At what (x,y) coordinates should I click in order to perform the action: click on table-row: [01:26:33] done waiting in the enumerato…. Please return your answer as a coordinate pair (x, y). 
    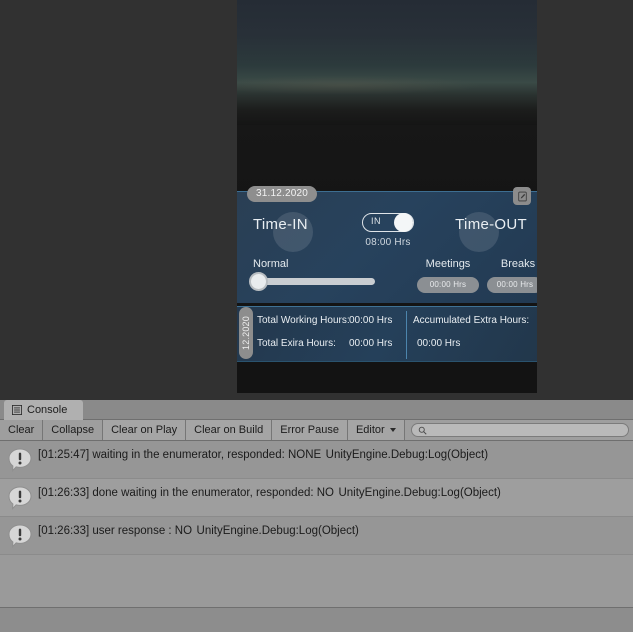
    Looking at the image, I should click on (316, 498).